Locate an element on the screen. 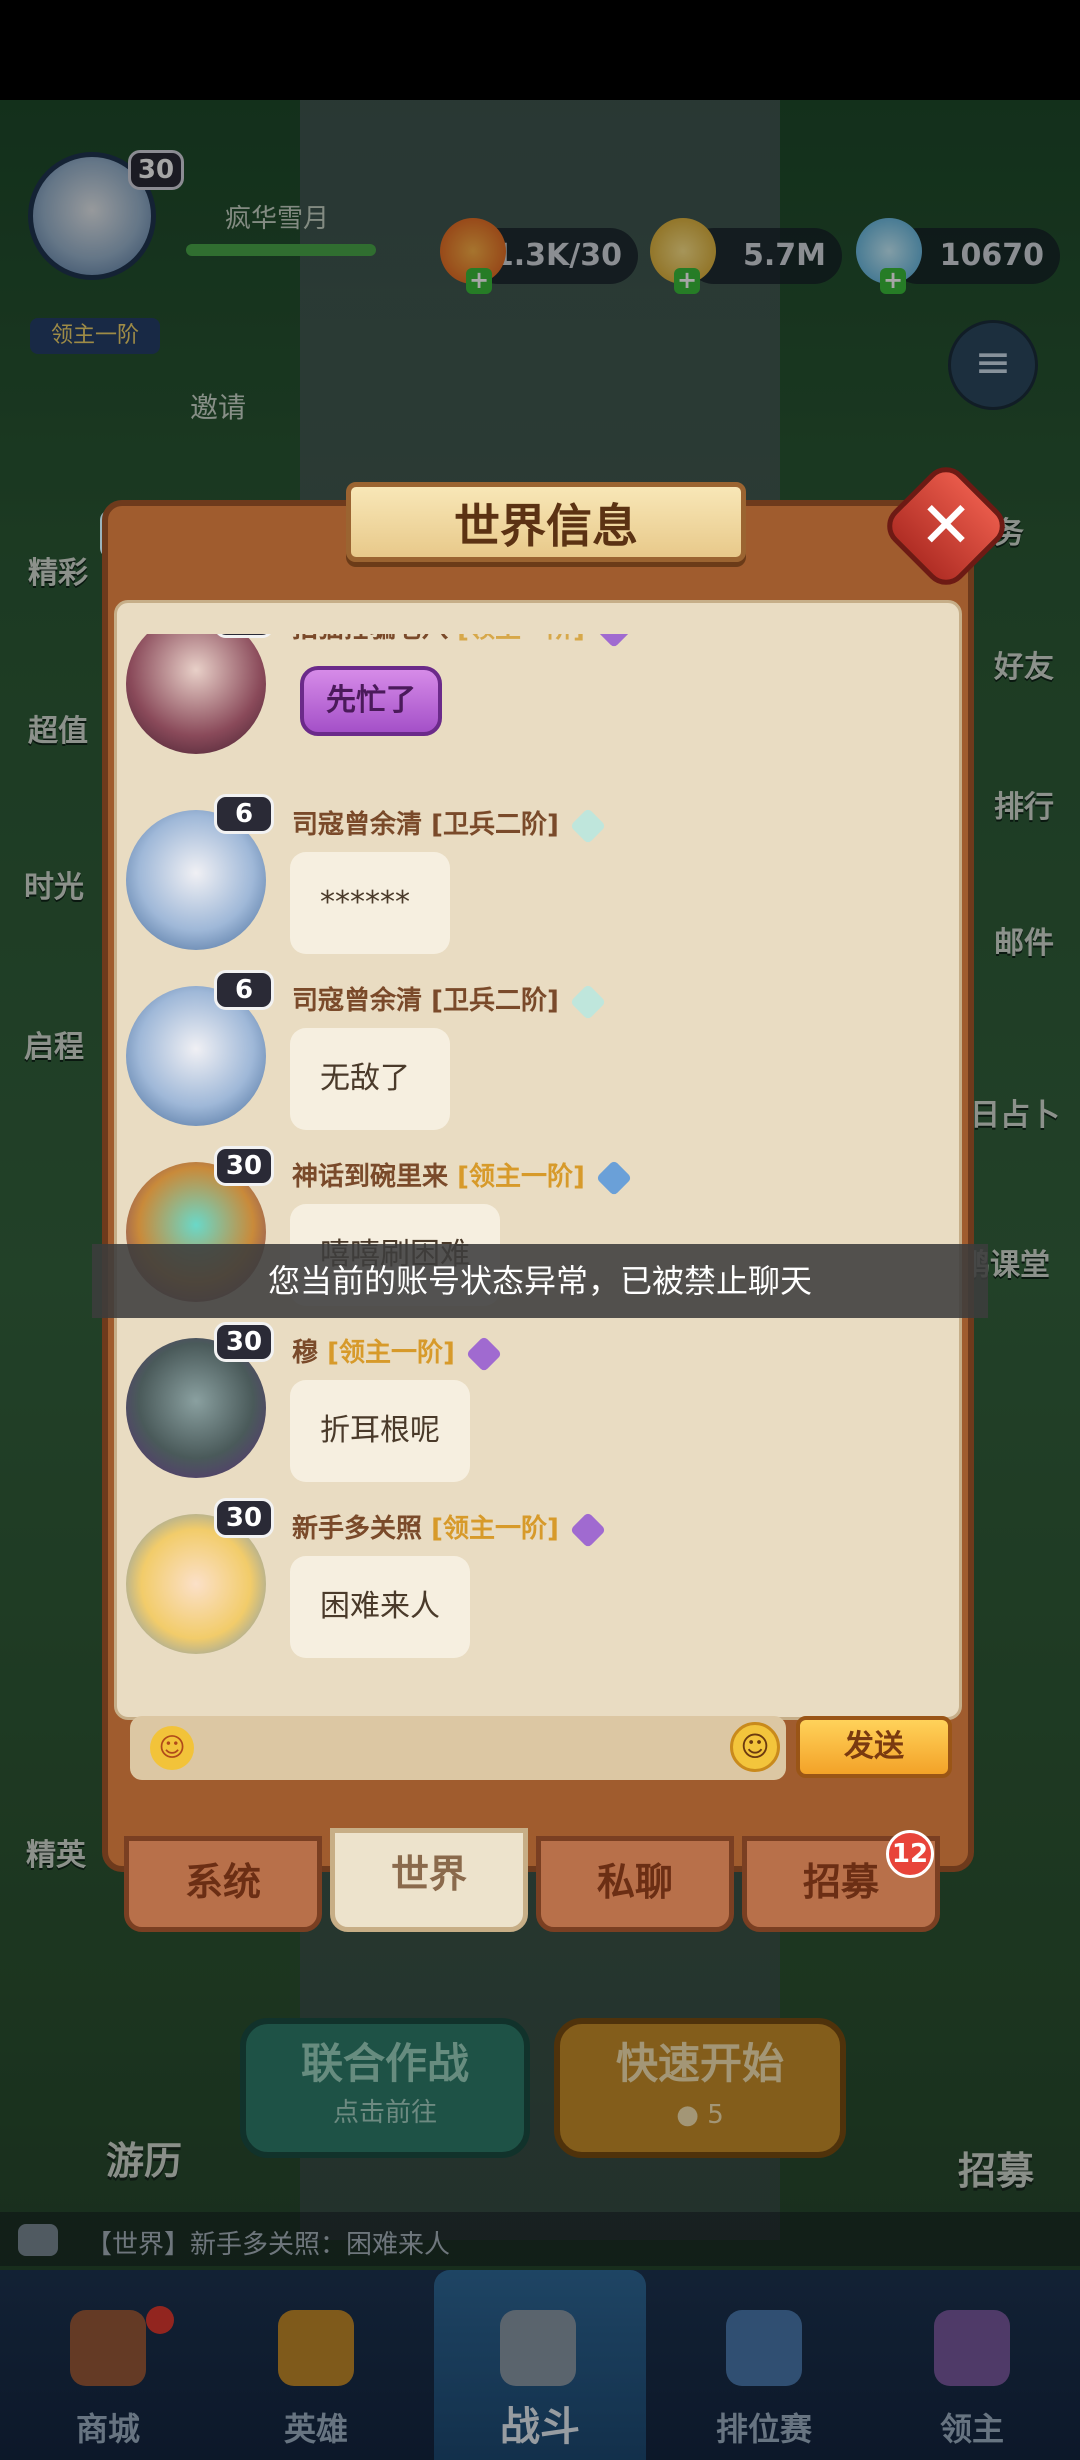  sender-name: 新手多关照 is located at coordinates (357, 1529).